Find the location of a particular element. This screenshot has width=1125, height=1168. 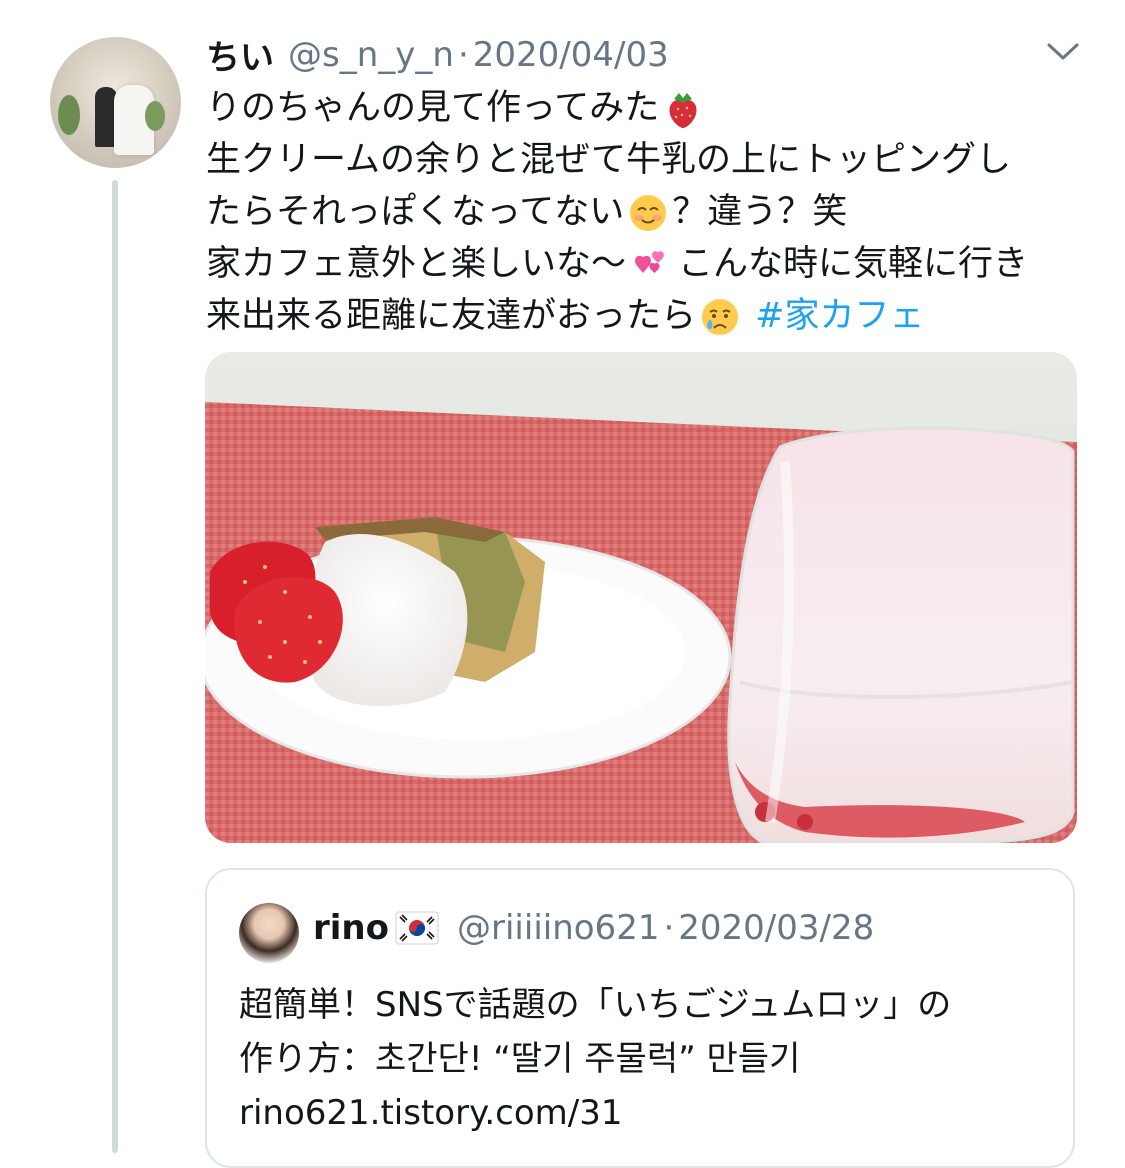

quoted-handle: @riiiiino621 is located at coordinates (558, 928).